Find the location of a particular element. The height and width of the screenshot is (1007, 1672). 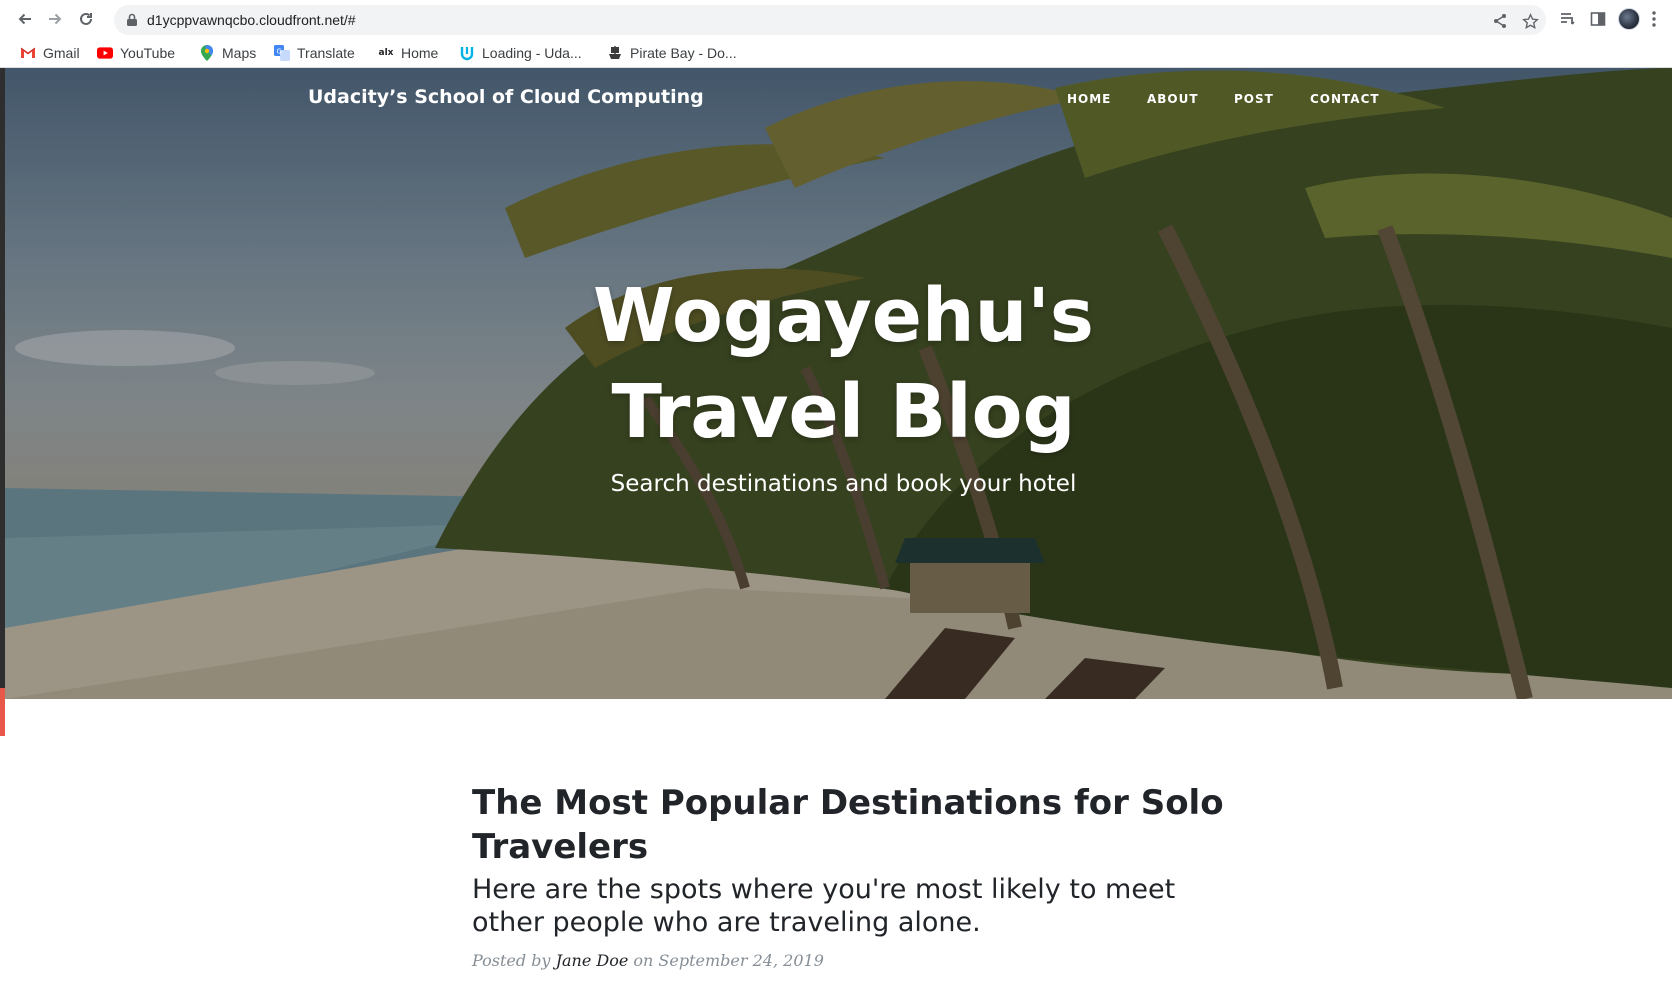

youtube-icon is located at coordinates (105, 53).